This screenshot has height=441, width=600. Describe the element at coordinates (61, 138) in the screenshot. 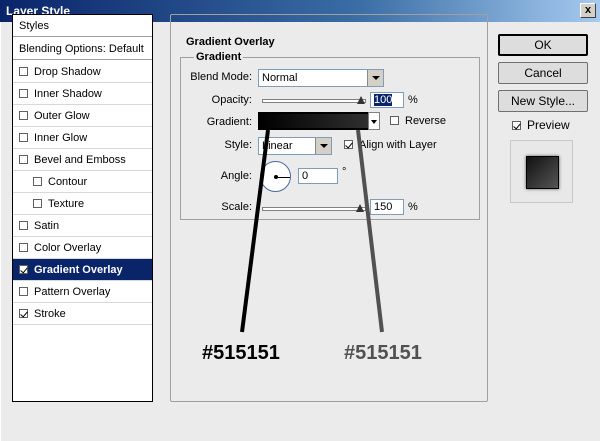

I see `style-item-label: Inner Glow` at that location.